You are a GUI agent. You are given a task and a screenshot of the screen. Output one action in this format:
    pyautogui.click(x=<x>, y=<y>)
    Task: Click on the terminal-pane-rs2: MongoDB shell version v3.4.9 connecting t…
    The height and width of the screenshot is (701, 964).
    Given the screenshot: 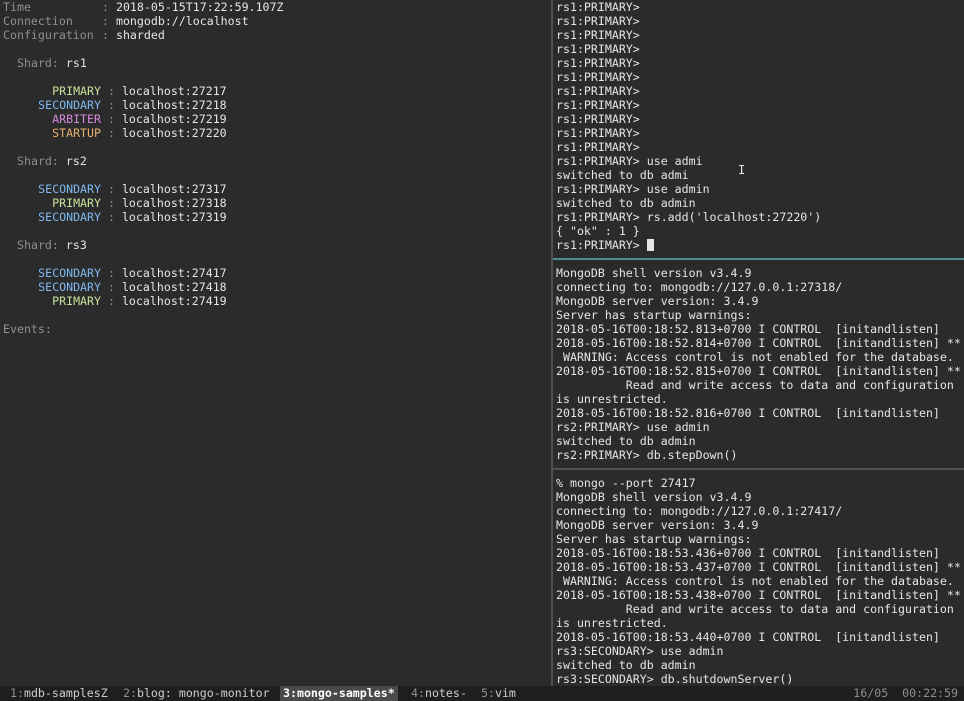 What is the action you would take?
    pyautogui.click(x=760, y=364)
    